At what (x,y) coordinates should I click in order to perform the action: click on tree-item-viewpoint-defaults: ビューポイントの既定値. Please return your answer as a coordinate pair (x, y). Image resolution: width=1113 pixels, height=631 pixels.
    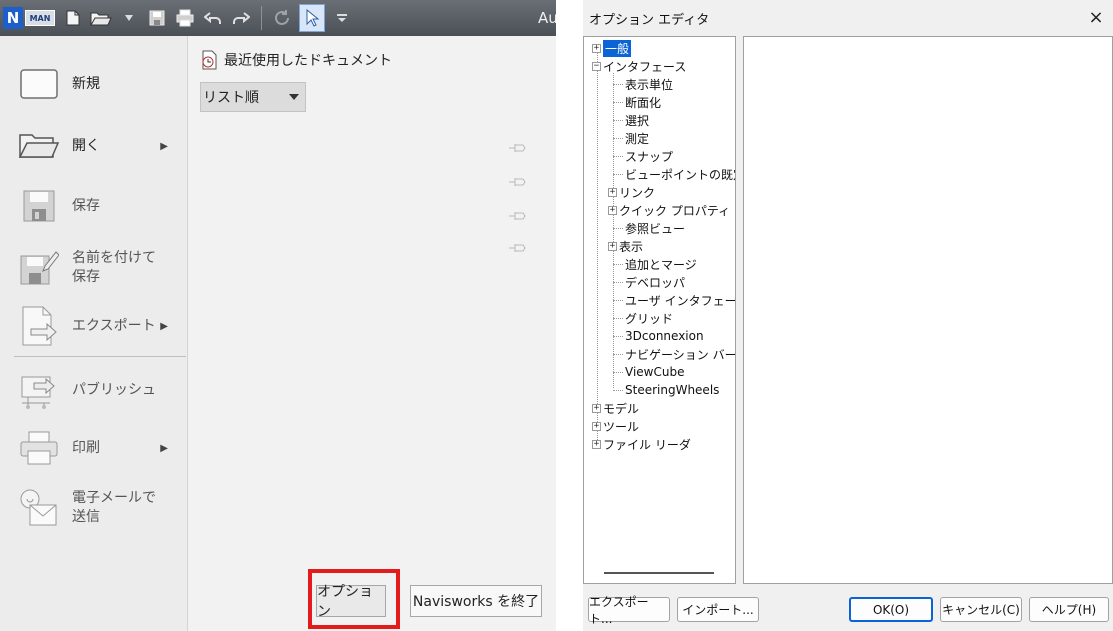
    Looking at the image, I should click on (674, 174).